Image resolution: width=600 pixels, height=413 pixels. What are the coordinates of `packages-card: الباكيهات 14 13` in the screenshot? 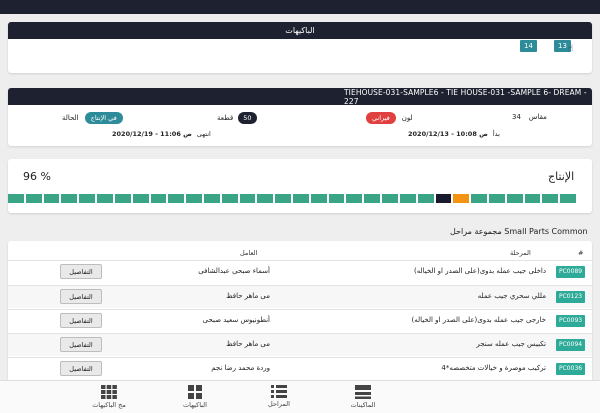 It's located at (300, 47).